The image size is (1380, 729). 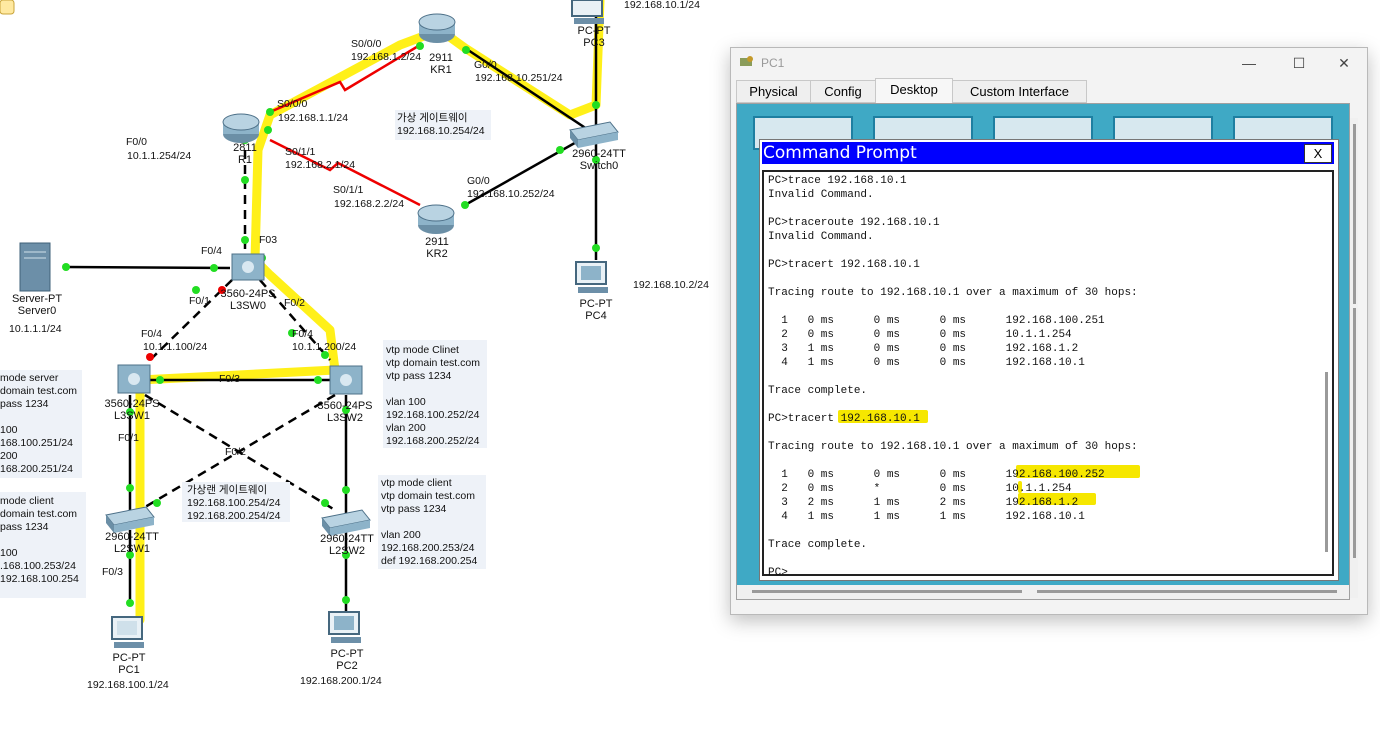 I want to click on command-prompt-close-button: X, so click(x=1318, y=153).